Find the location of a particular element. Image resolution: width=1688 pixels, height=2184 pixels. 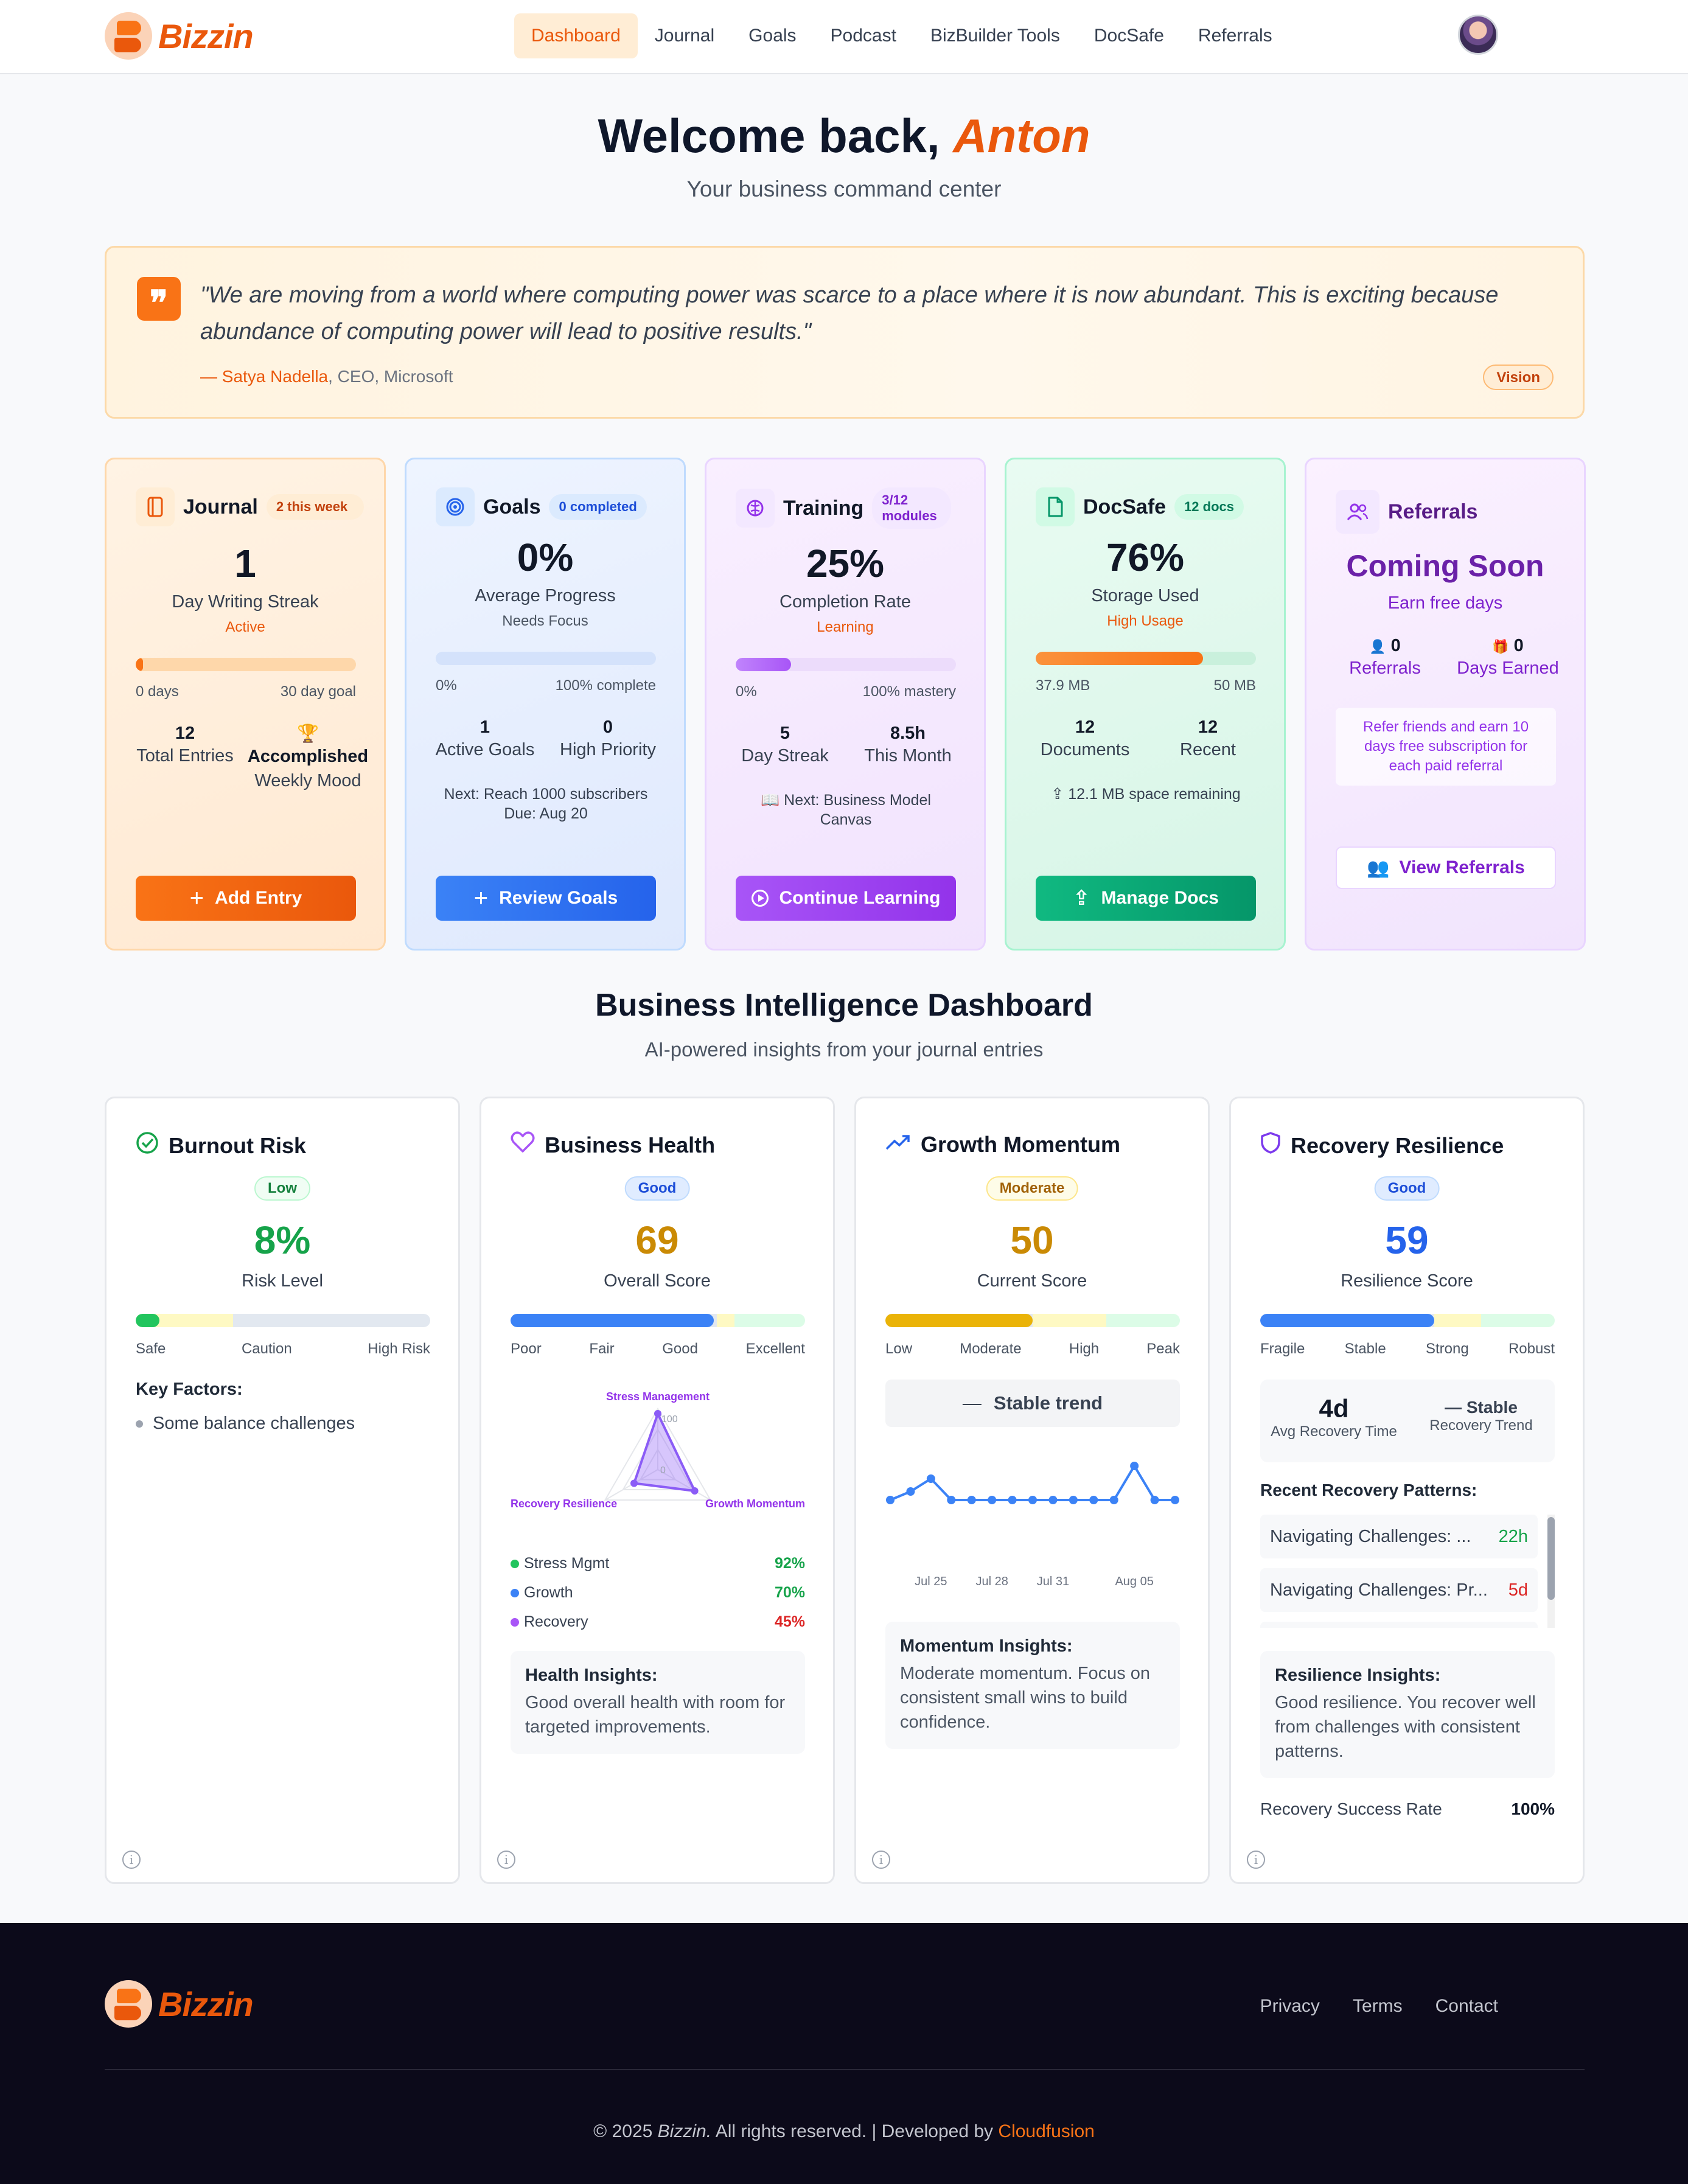

growth-label: Current Score is located at coordinates (1032, 1281).